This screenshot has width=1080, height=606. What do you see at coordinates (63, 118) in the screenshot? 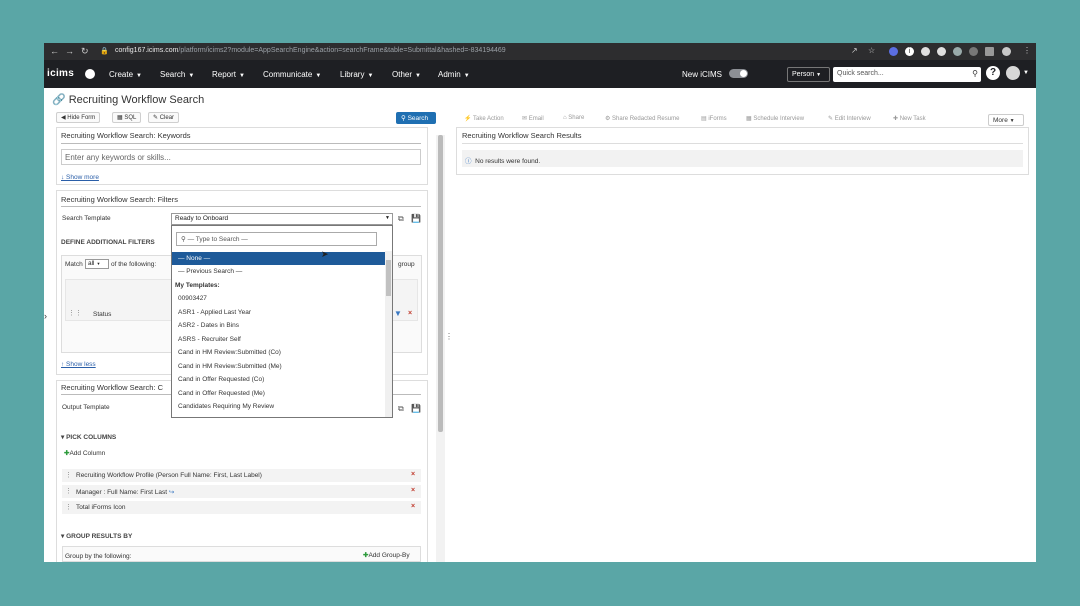
I see `arrow-left-icon: ◀` at bounding box center [63, 118].